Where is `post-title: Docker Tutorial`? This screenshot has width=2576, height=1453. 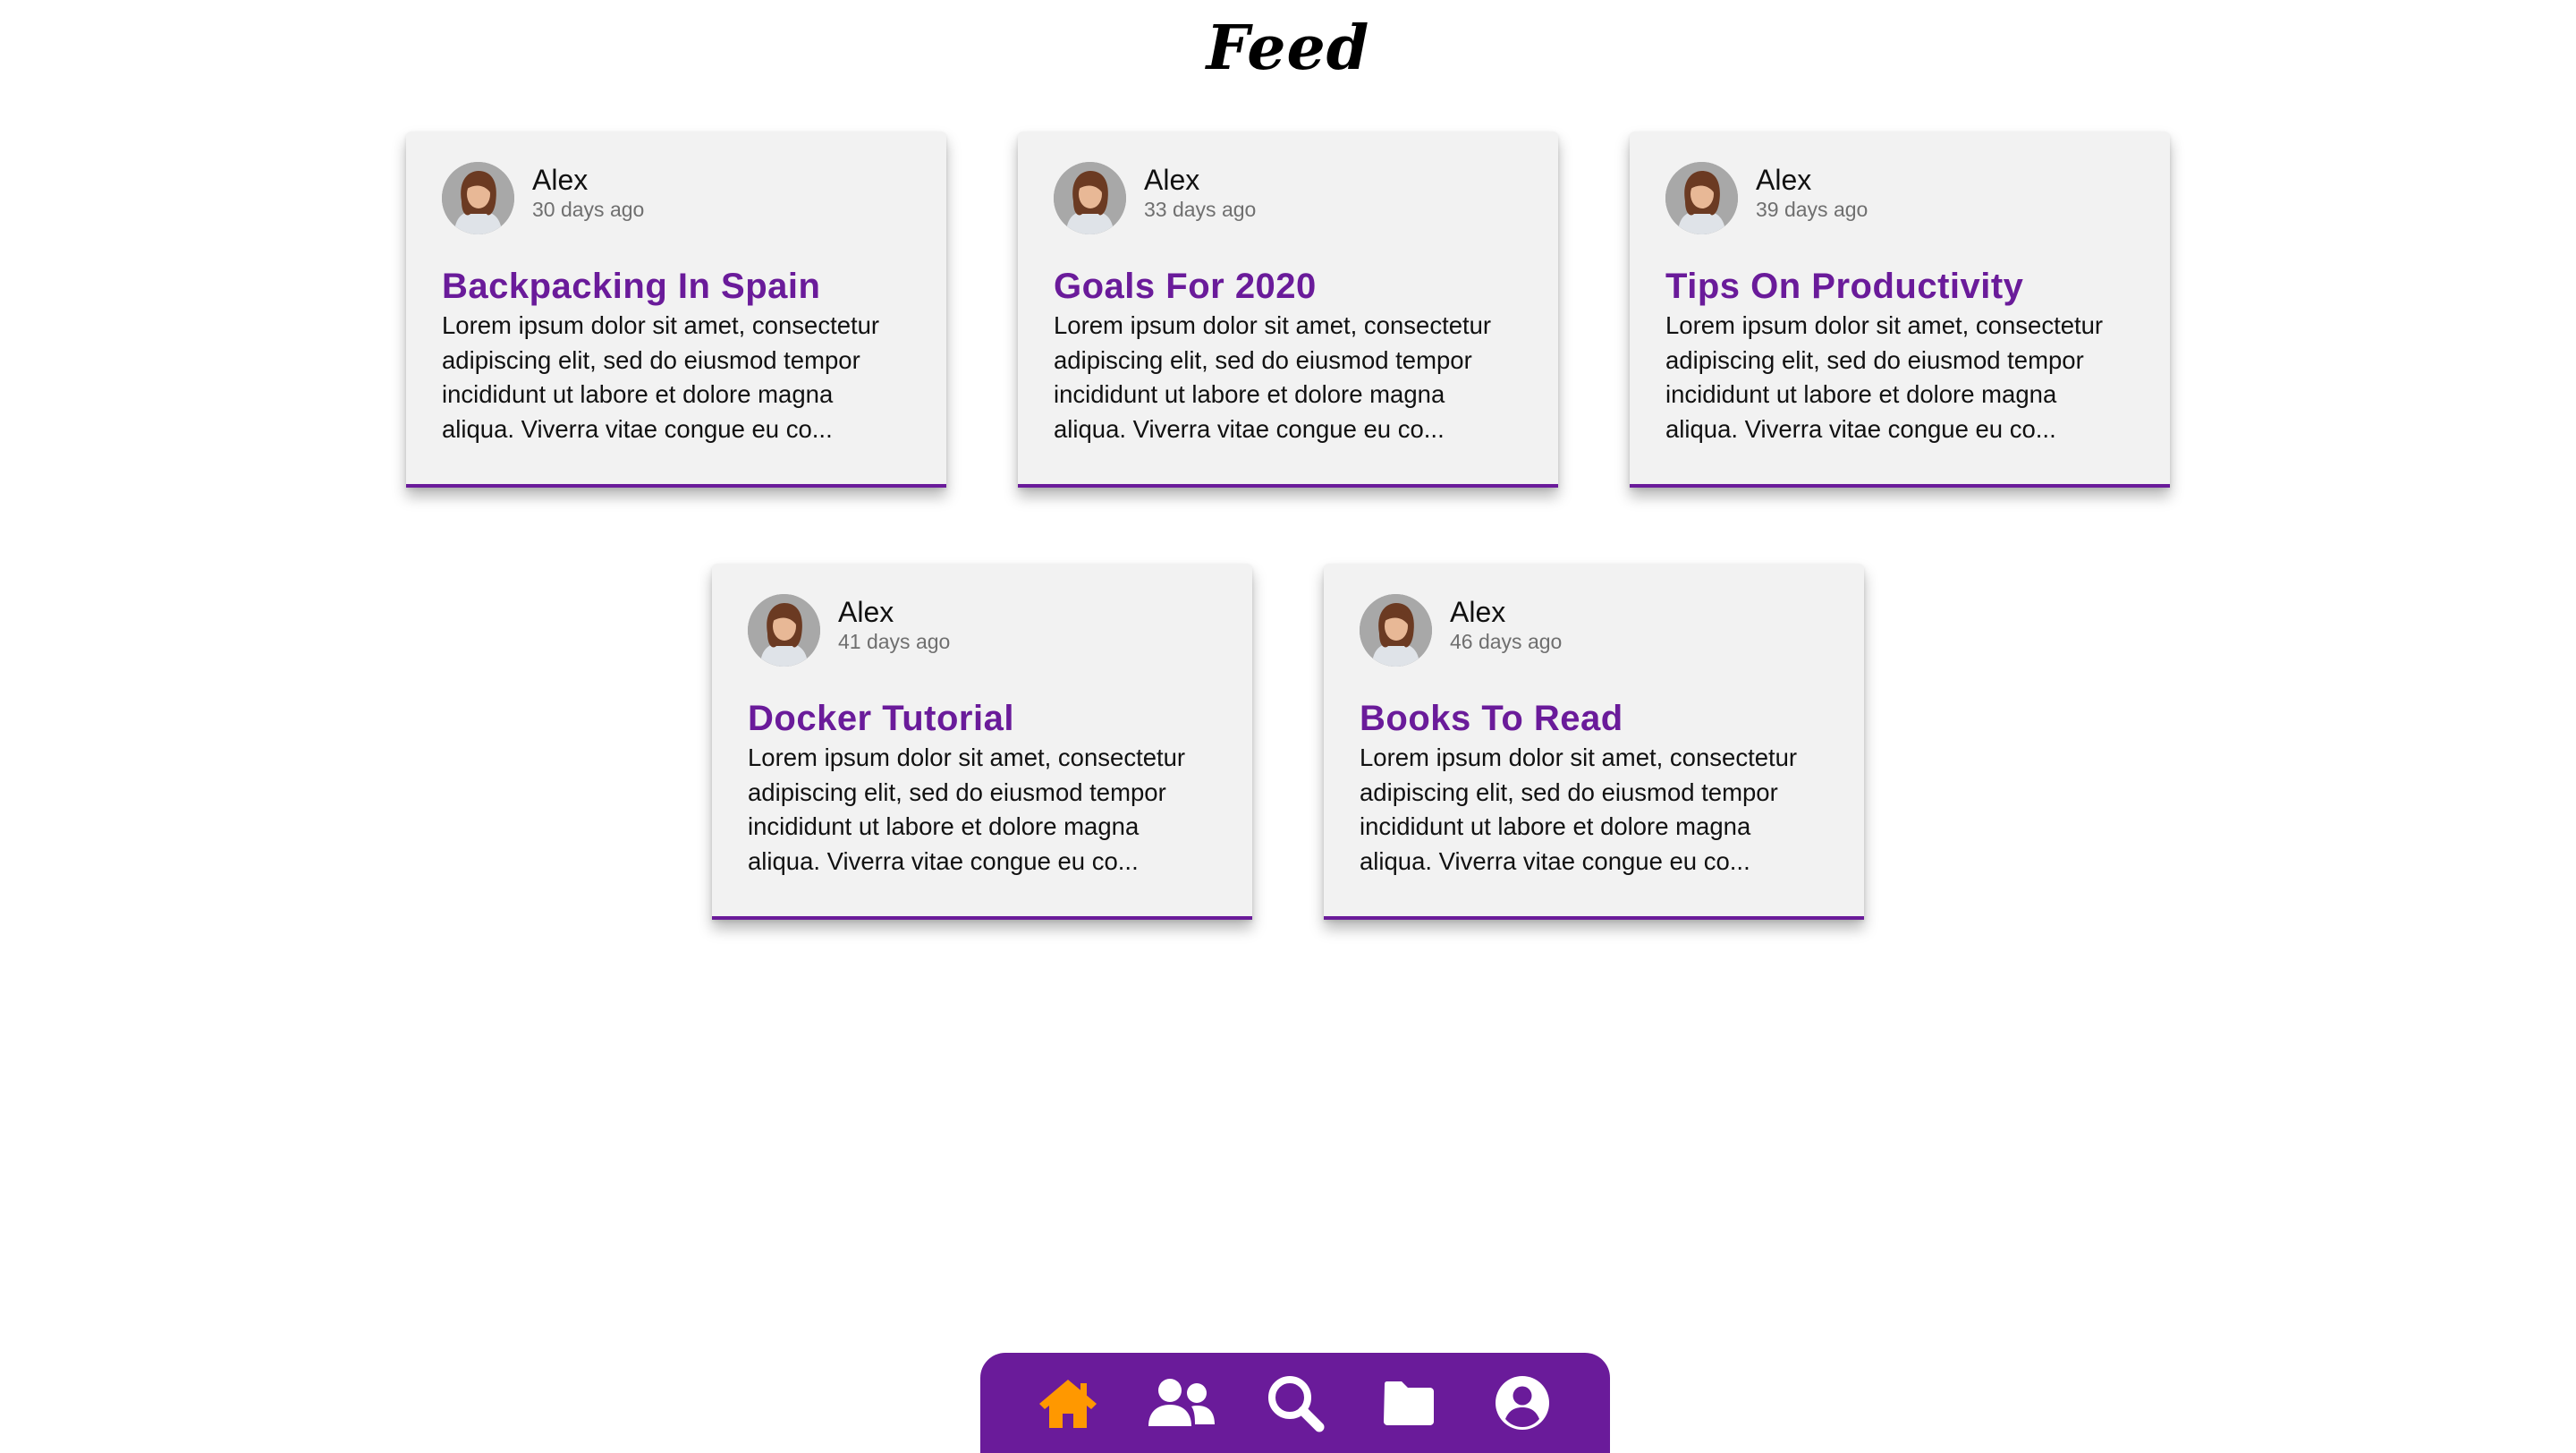
post-title: Docker Tutorial is located at coordinates (982, 718).